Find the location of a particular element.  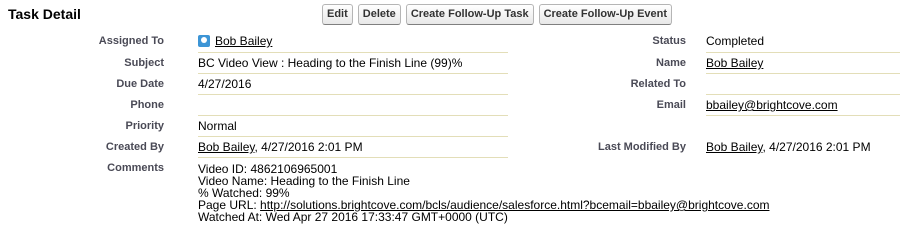

edit-button: Edit is located at coordinates (337, 14).